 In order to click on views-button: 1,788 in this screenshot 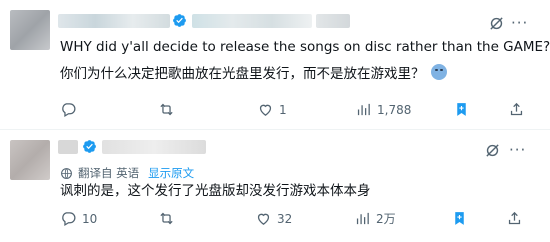, I will do `click(383, 109)`.